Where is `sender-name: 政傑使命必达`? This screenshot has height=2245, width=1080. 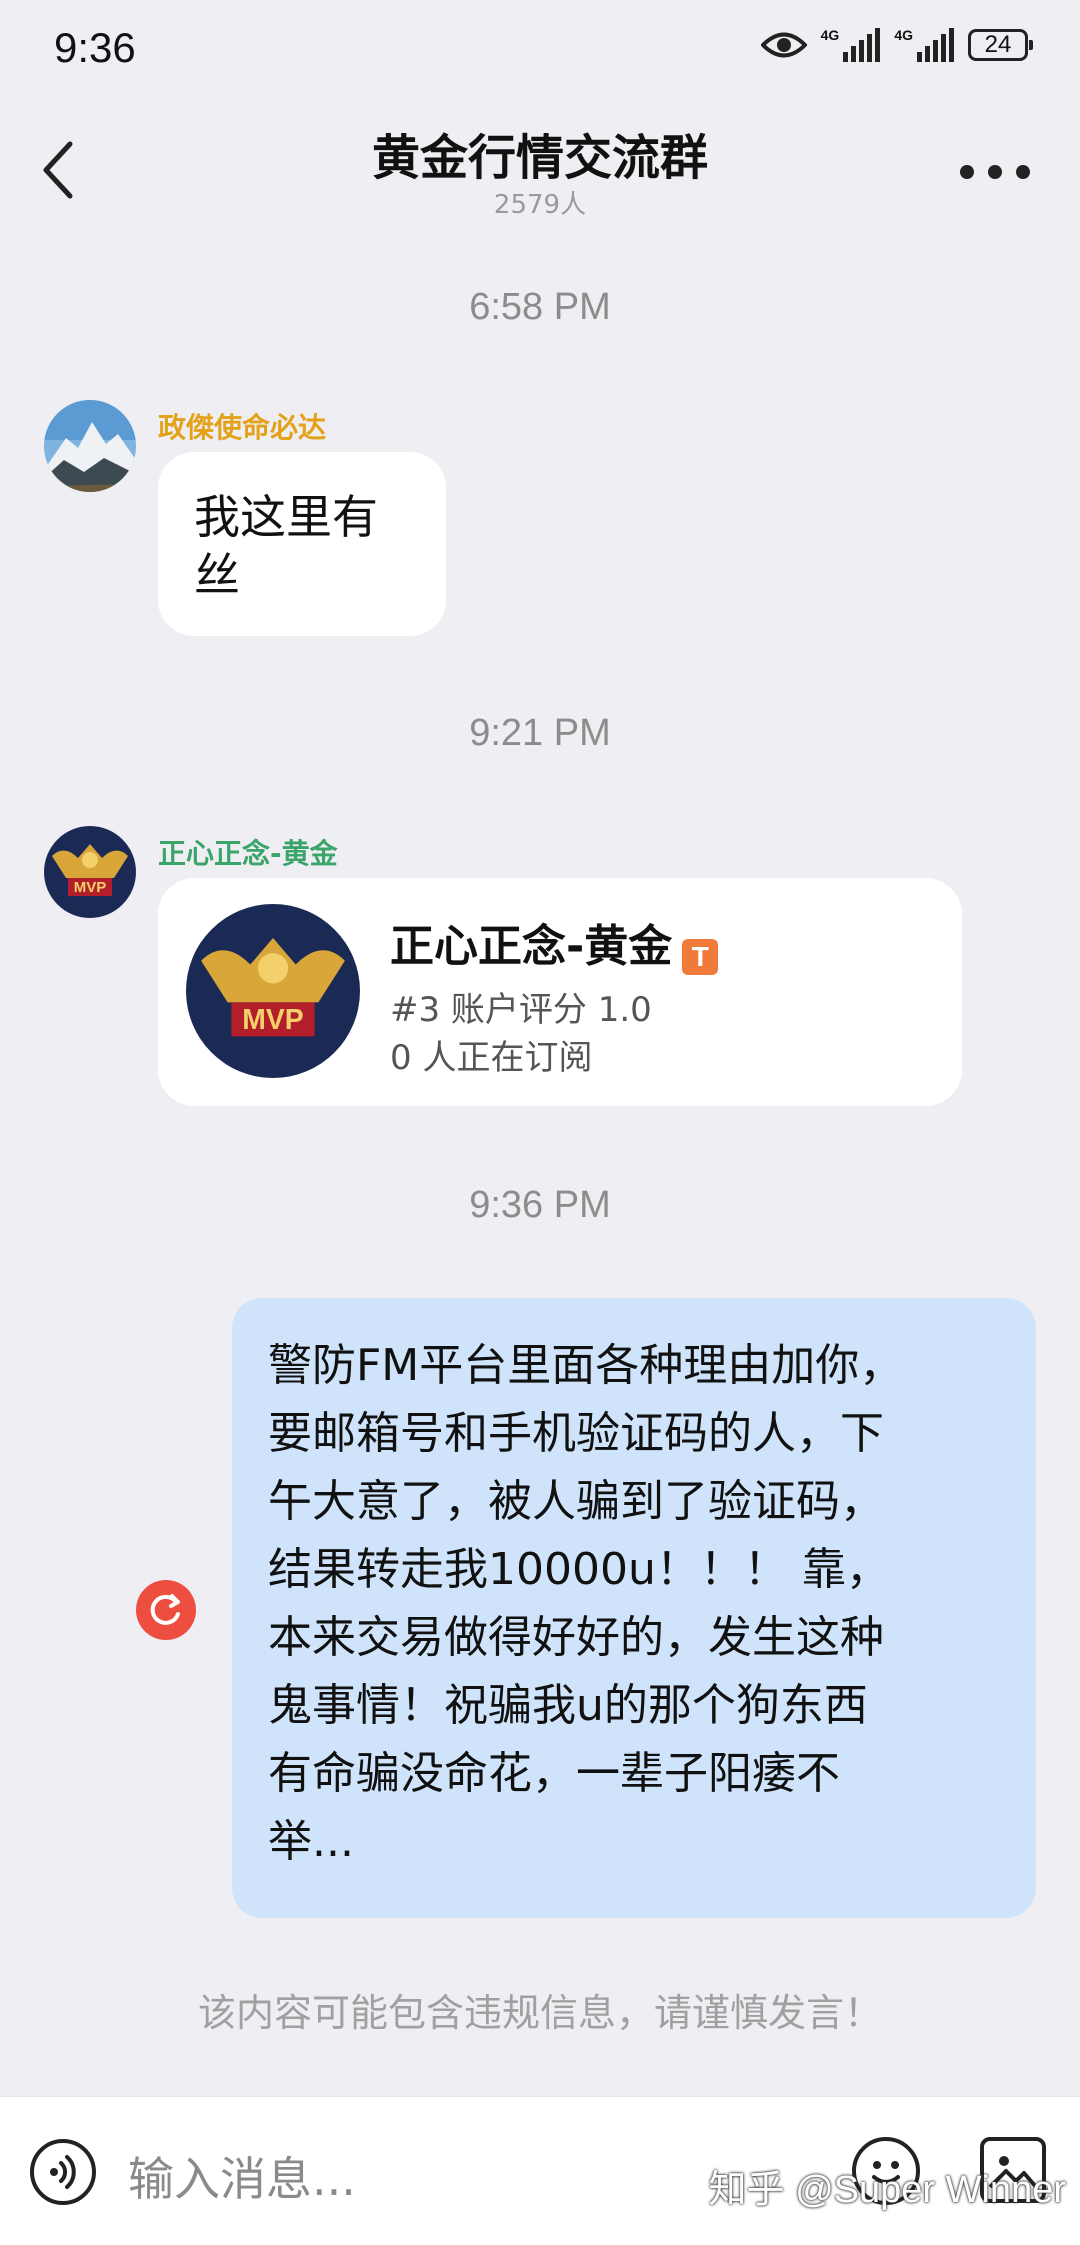
sender-name: 政傑使命必达 is located at coordinates (242, 426).